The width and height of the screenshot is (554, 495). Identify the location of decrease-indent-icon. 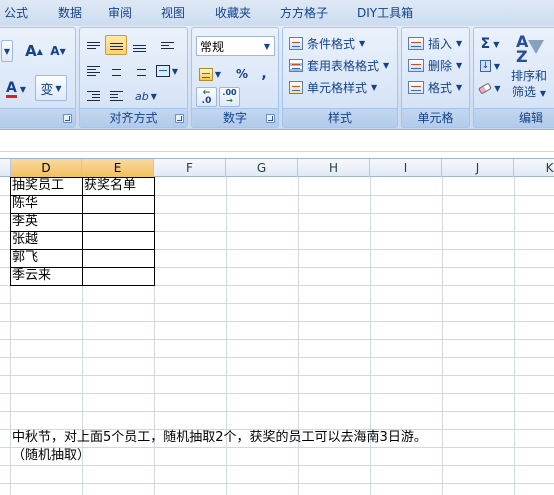
(93, 96).